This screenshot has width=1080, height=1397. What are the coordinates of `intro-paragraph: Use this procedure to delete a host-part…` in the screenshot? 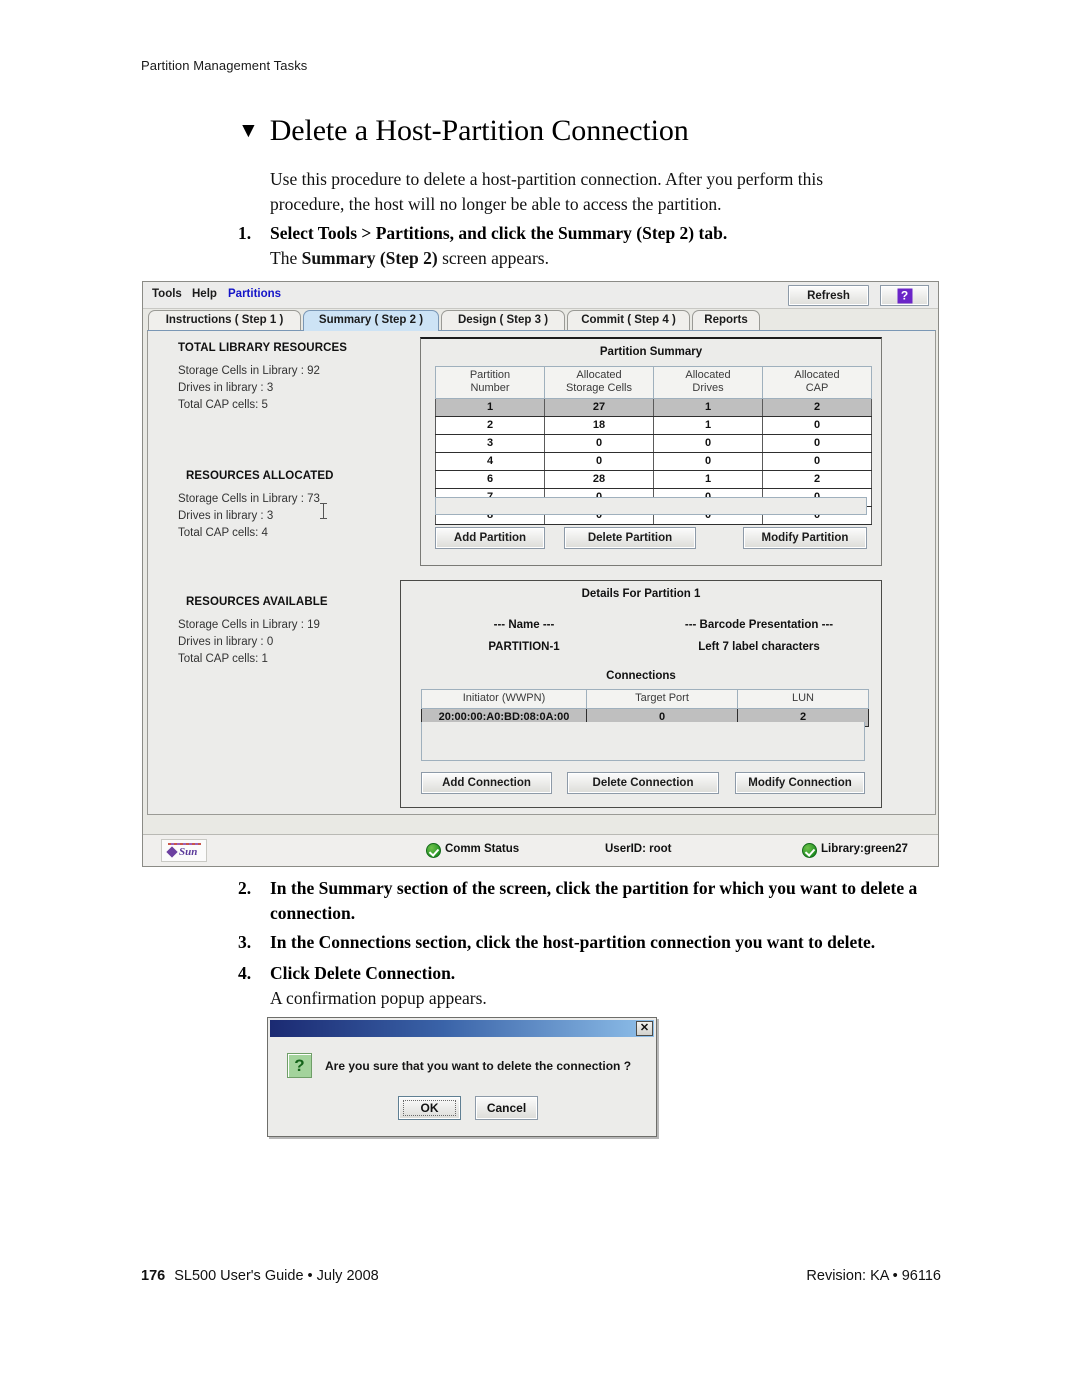 It's located at (547, 191).